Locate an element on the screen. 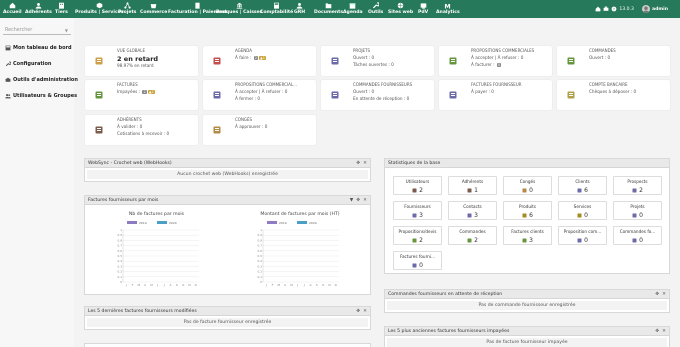 This screenshot has height=347, width=680. box-line: À fermer : 0 is located at coordinates (247, 98).